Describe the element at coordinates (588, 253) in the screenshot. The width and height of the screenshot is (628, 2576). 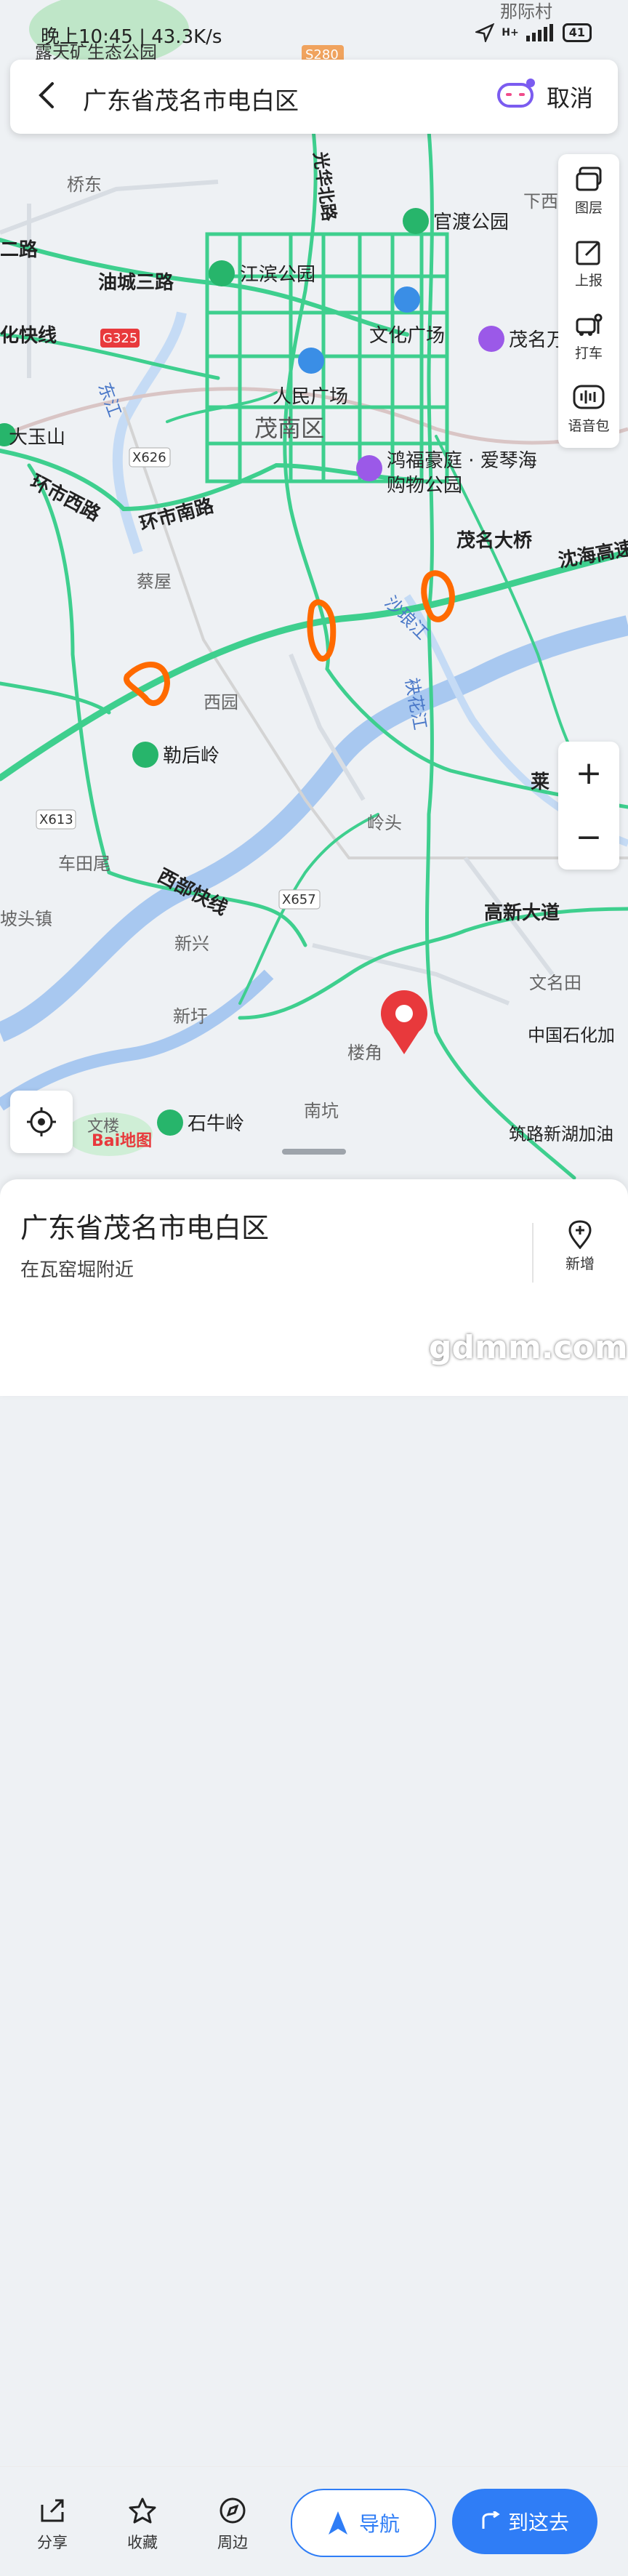
I see `edit-icon` at that location.